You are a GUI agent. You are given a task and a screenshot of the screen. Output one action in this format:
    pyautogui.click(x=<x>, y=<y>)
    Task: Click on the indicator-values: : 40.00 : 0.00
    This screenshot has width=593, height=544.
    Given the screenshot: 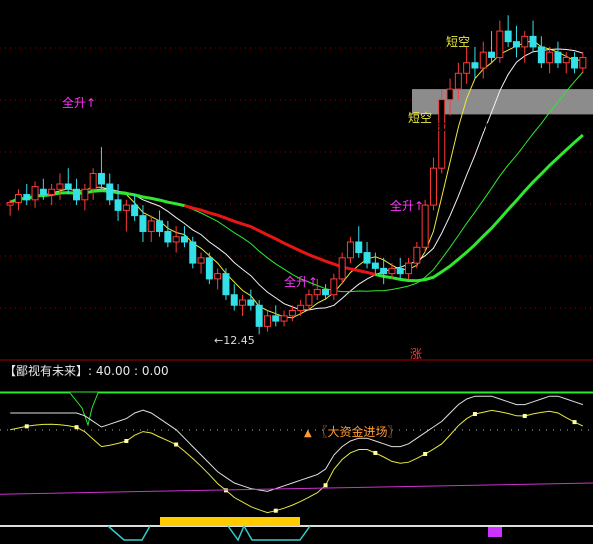 What is the action you would take?
    pyautogui.click(x=128, y=371)
    